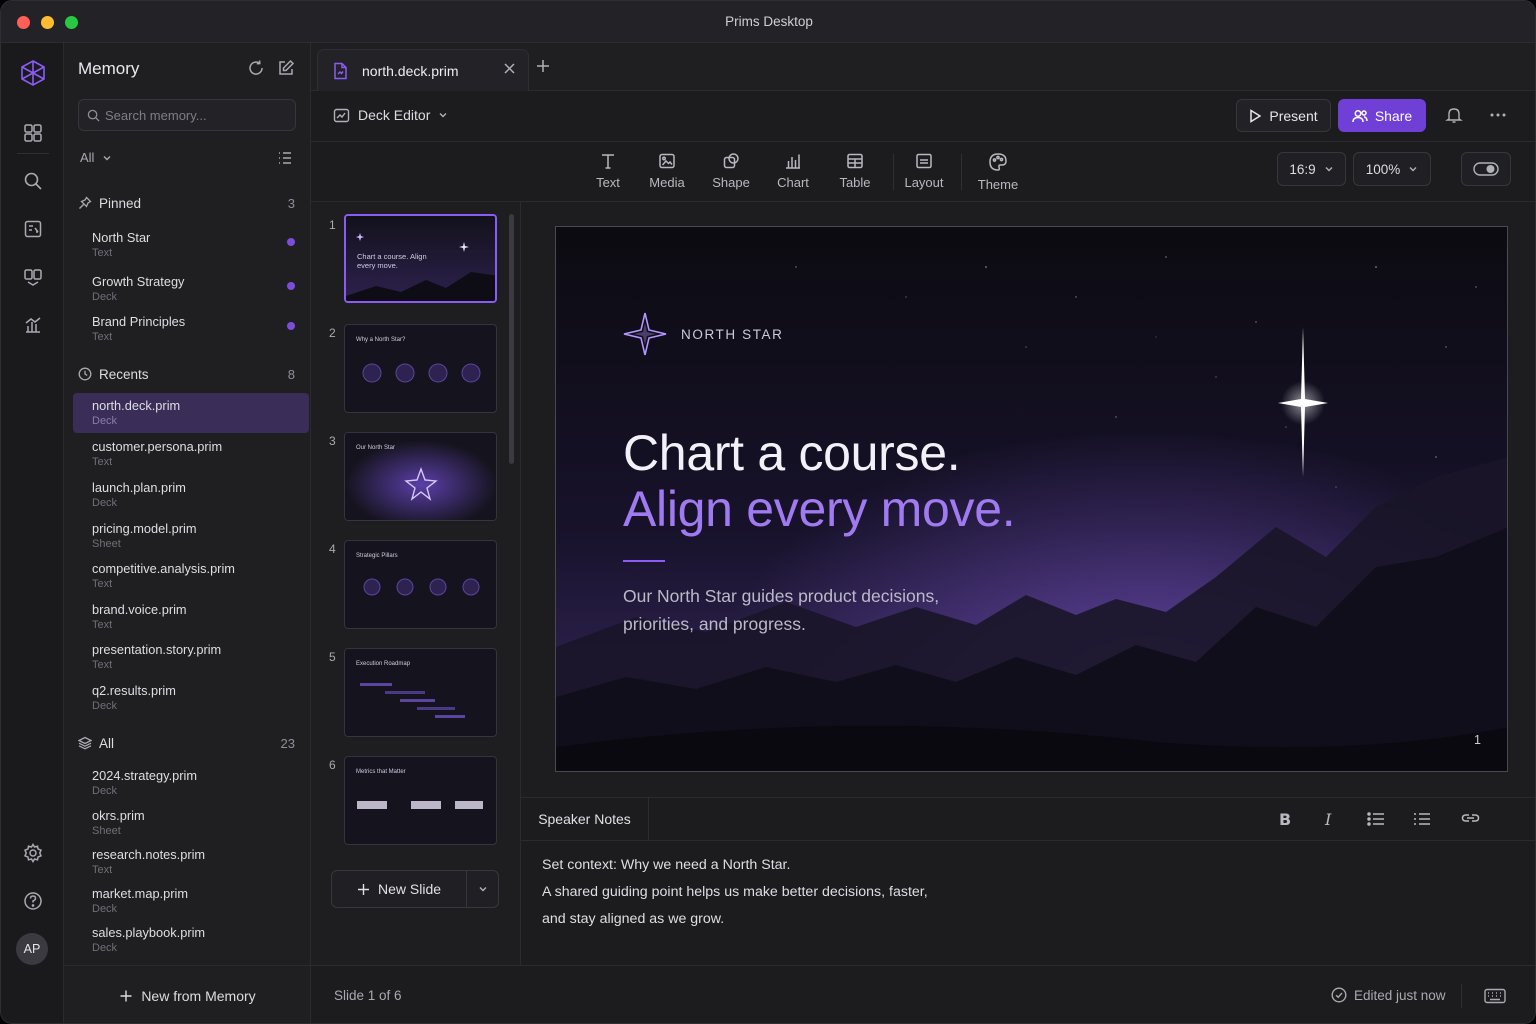 The height and width of the screenshot is (1024, 1536). Describe the element at coordinates (332, 225) in the screenshot. I see `slide-number: 1` at that location.